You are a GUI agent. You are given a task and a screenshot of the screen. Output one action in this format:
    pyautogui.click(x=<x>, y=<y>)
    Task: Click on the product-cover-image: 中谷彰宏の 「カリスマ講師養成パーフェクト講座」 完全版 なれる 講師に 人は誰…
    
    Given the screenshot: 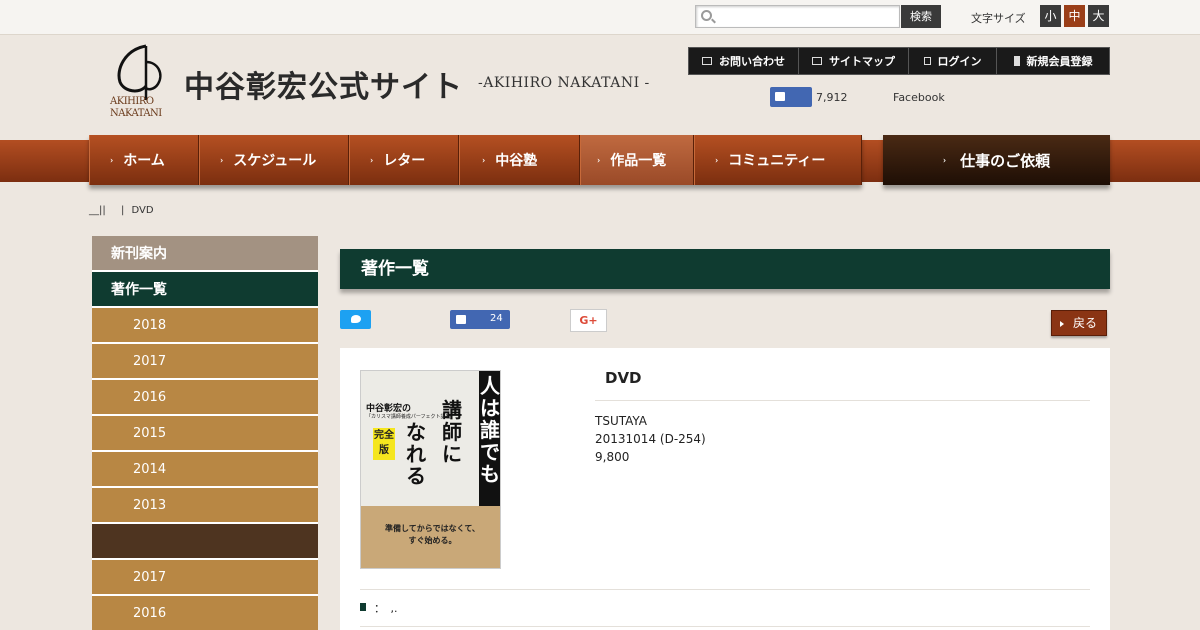 What is the action you would take?
    pyautogui.click(x=430, y=469)
    